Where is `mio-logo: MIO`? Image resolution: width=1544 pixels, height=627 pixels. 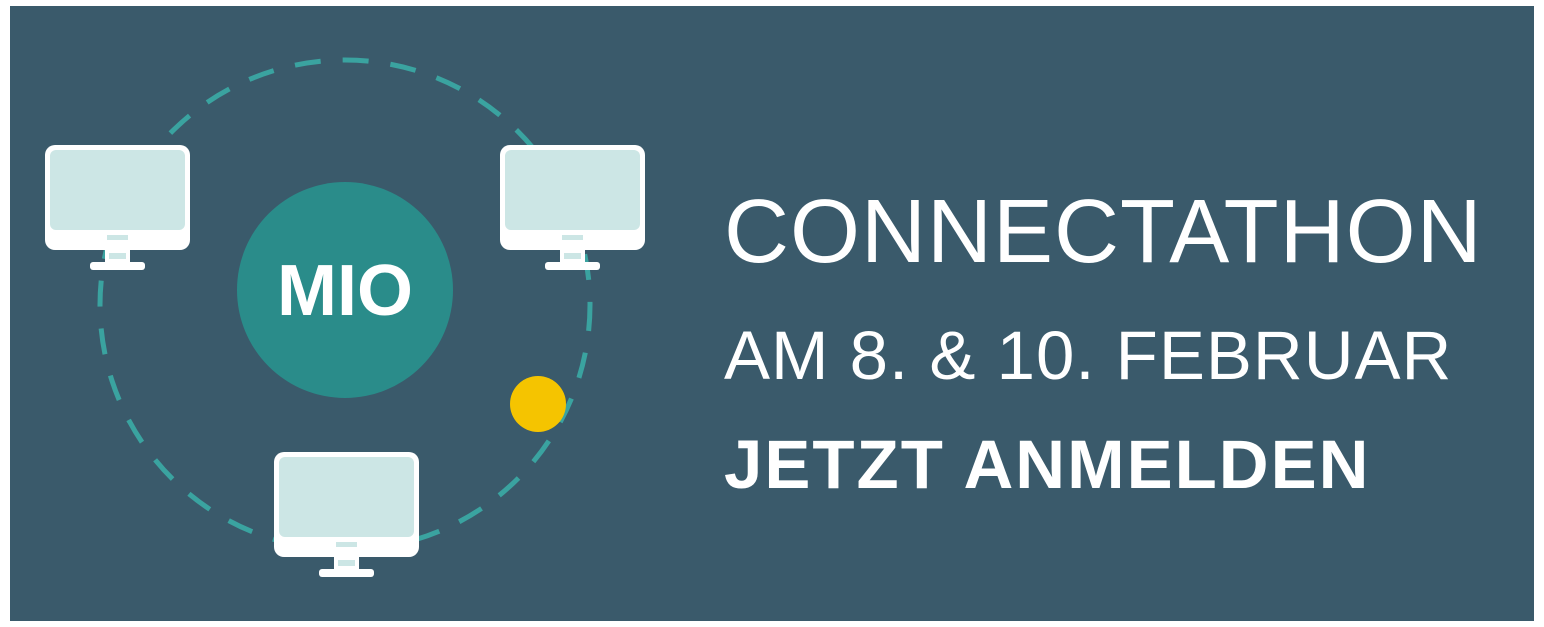 mio-logo: MIO is located at coordinates (345, 290).